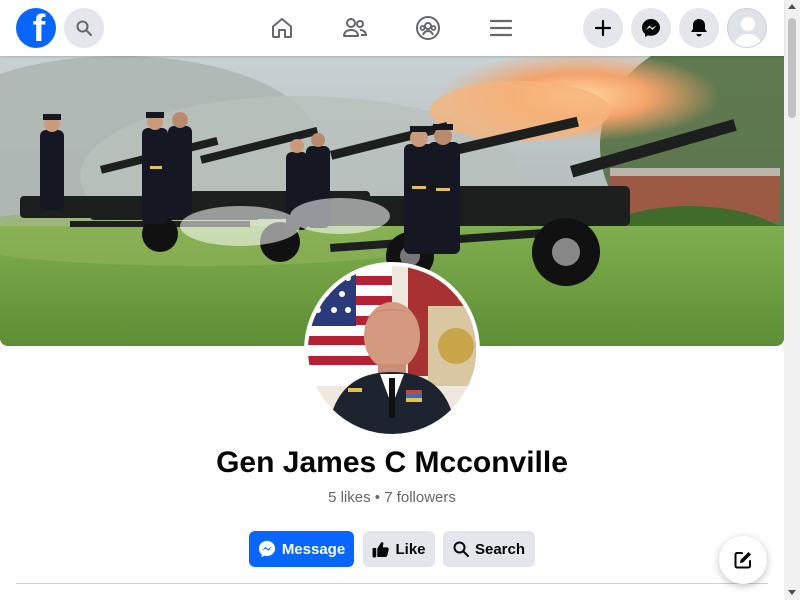  Describe the element at coordinates (500, 549) in the screenshot. I see `search-button-label: Search` at that location.